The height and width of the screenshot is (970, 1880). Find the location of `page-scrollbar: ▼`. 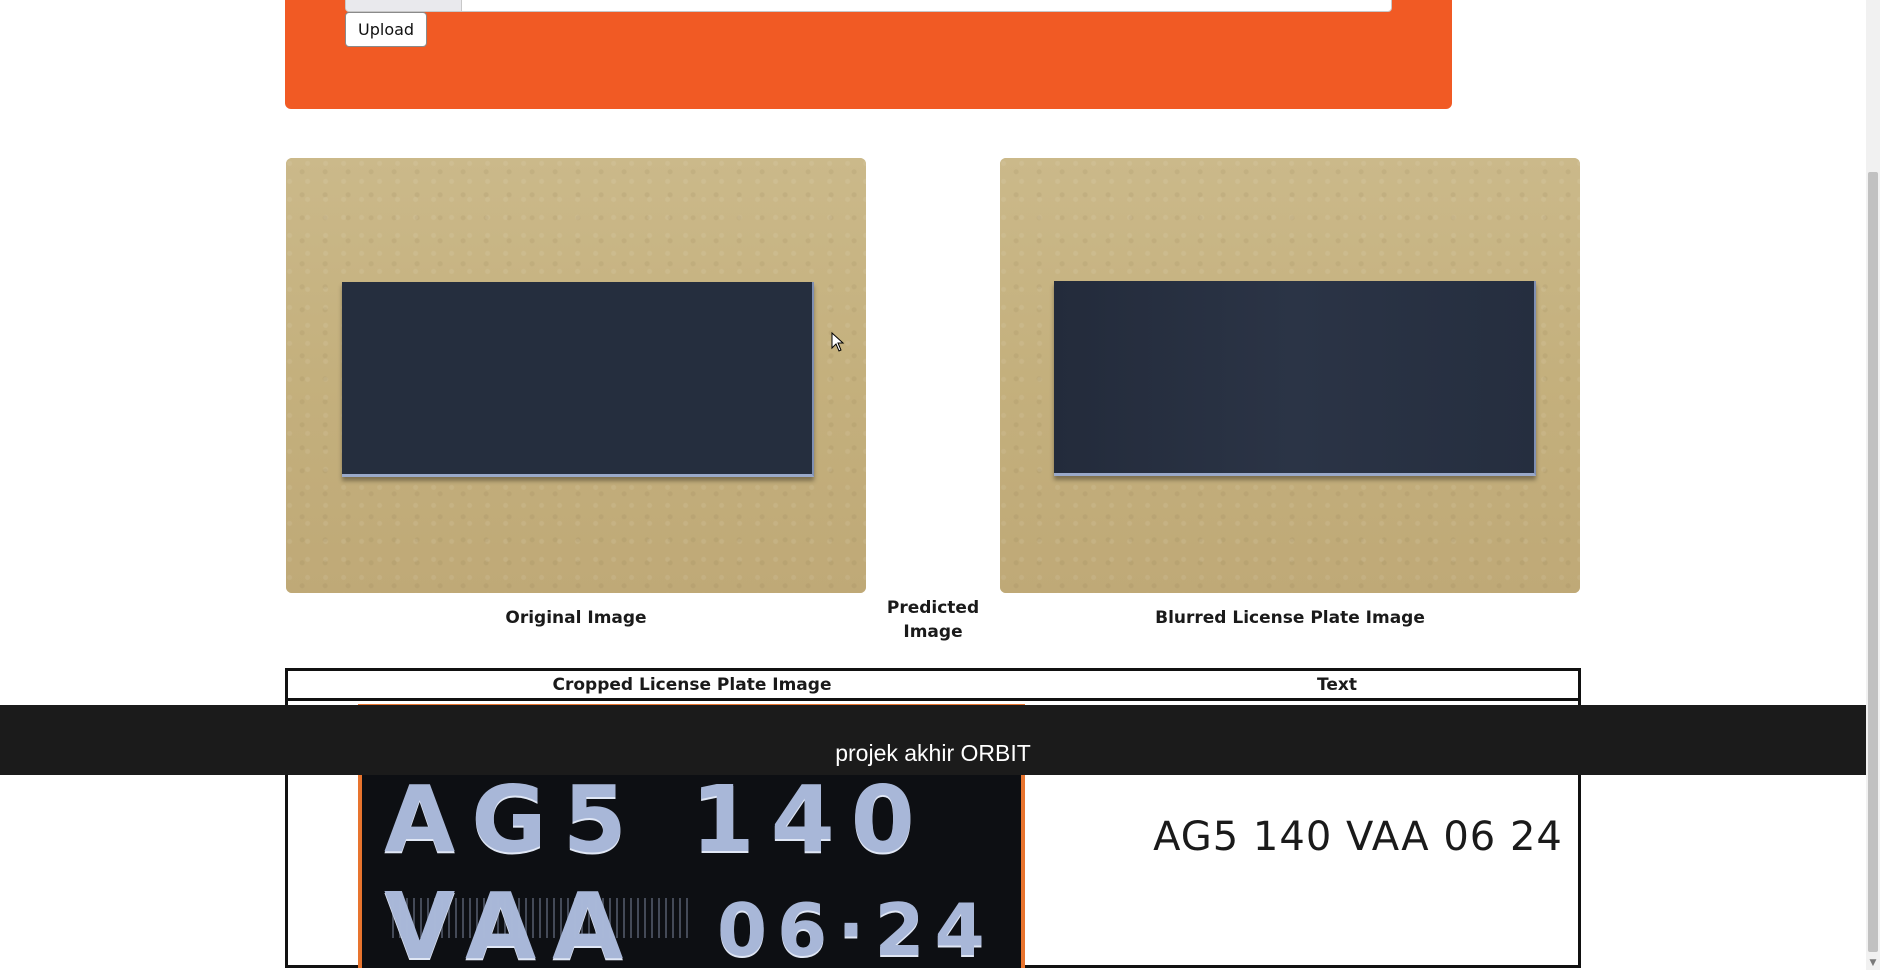

page-scrollbar: ▼ is located at coordinates (1873, 485).